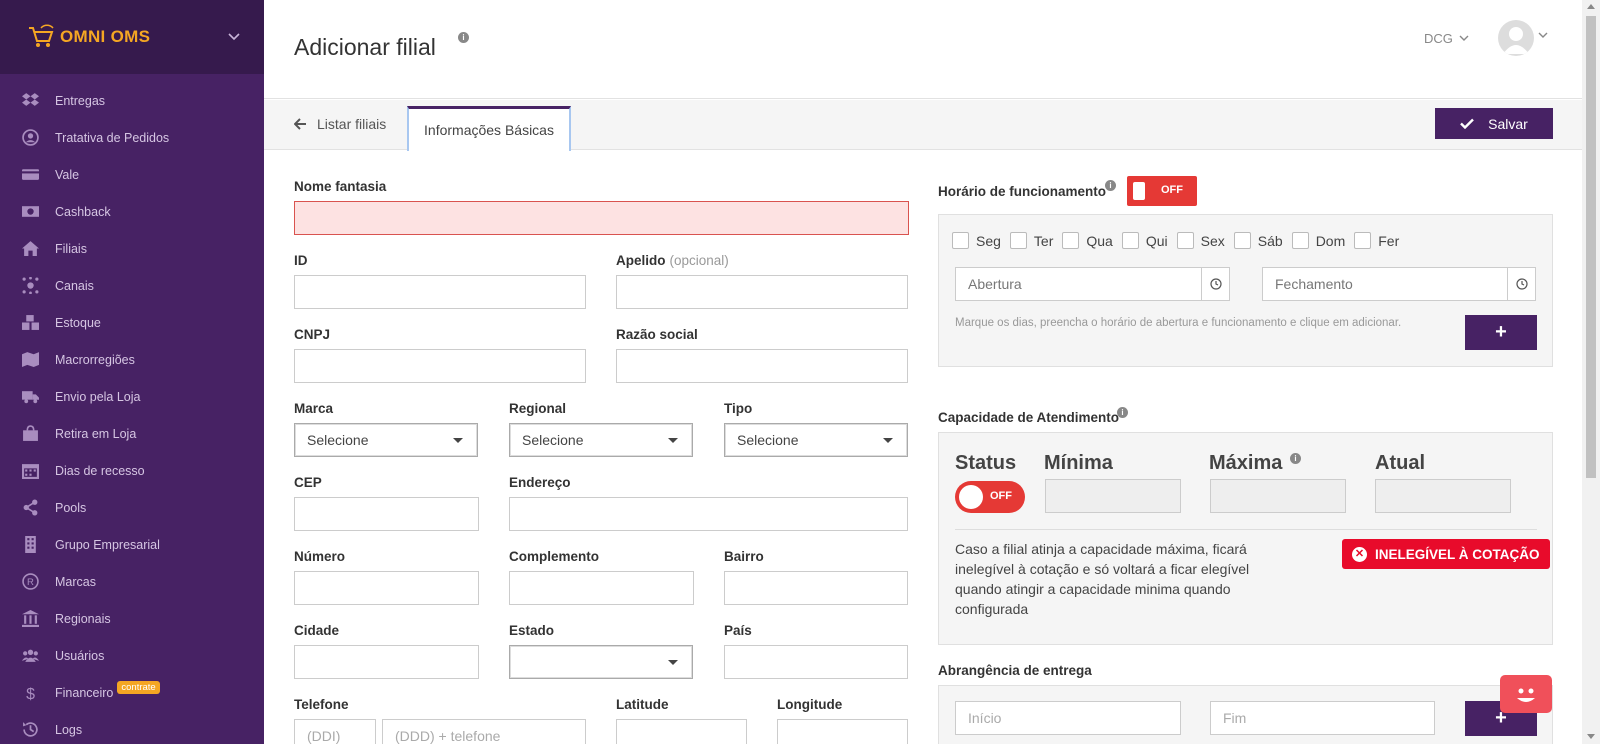 The height and width of the screenshot is (744, 1600). Describe the element at coordinates (1258, 240) in the screenshot. I see `day-sab: Sáb` at that location.